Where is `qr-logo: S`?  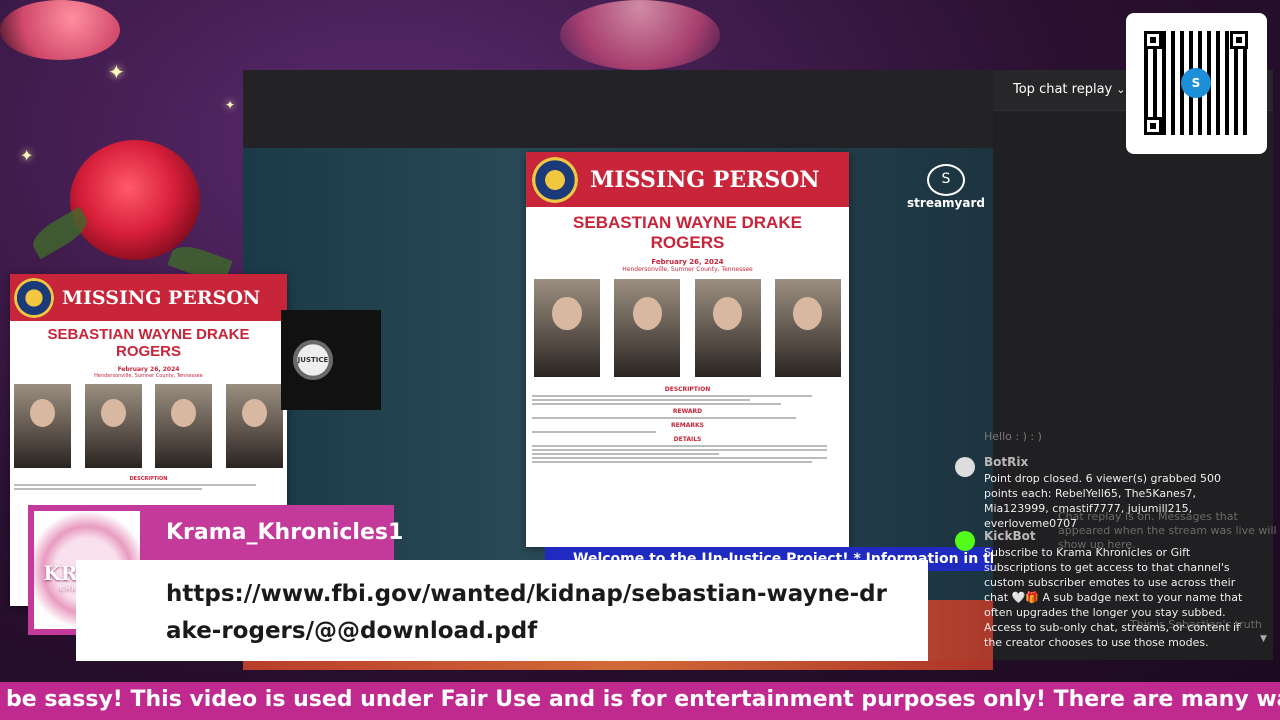
qr-logo: S is located at coordinates (1196, 83).